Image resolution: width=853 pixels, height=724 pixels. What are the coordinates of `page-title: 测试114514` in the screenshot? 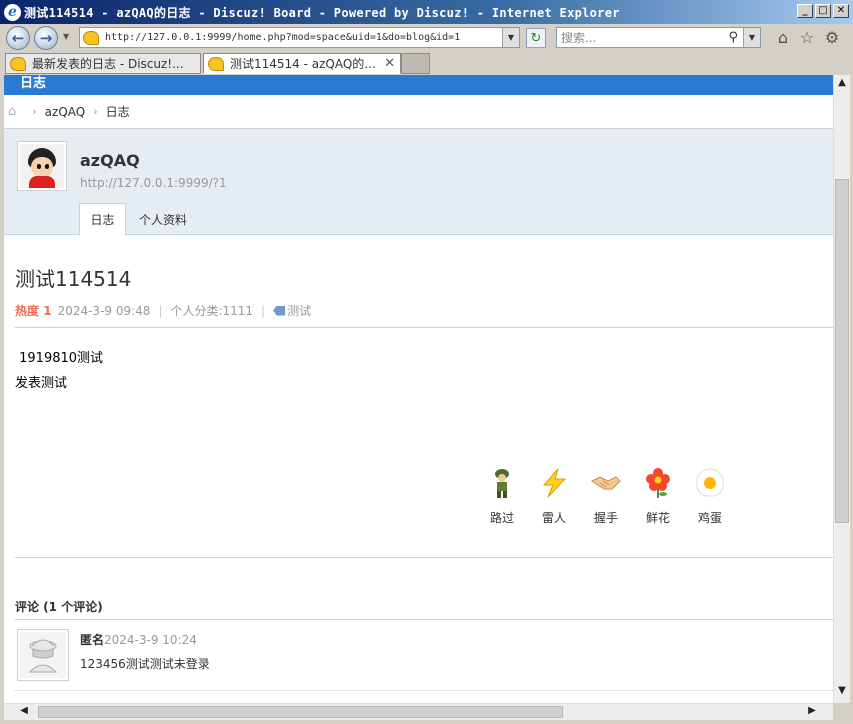 It's located at (73, 279).